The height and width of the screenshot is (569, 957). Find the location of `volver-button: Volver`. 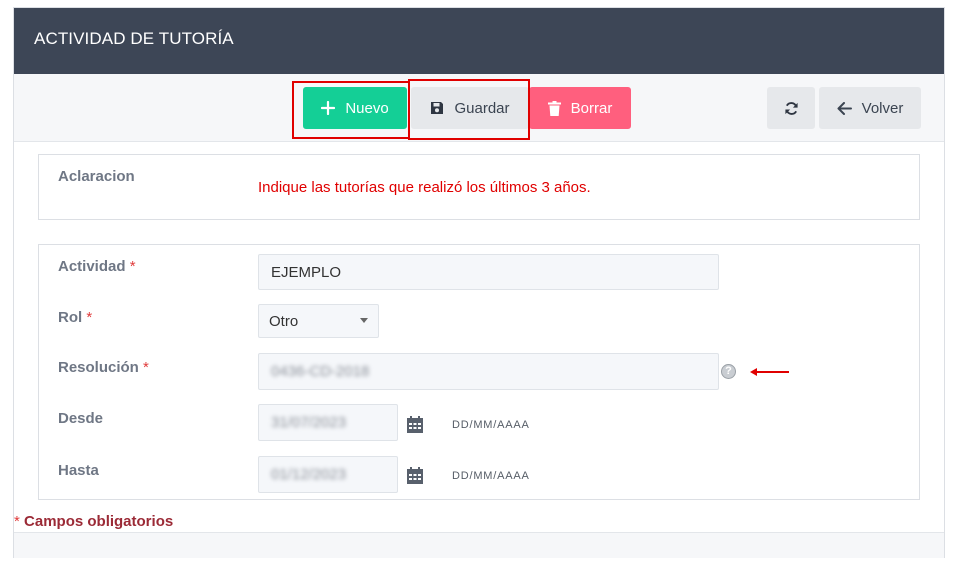

volver-button: Volver is located at coordinates (870, 108).